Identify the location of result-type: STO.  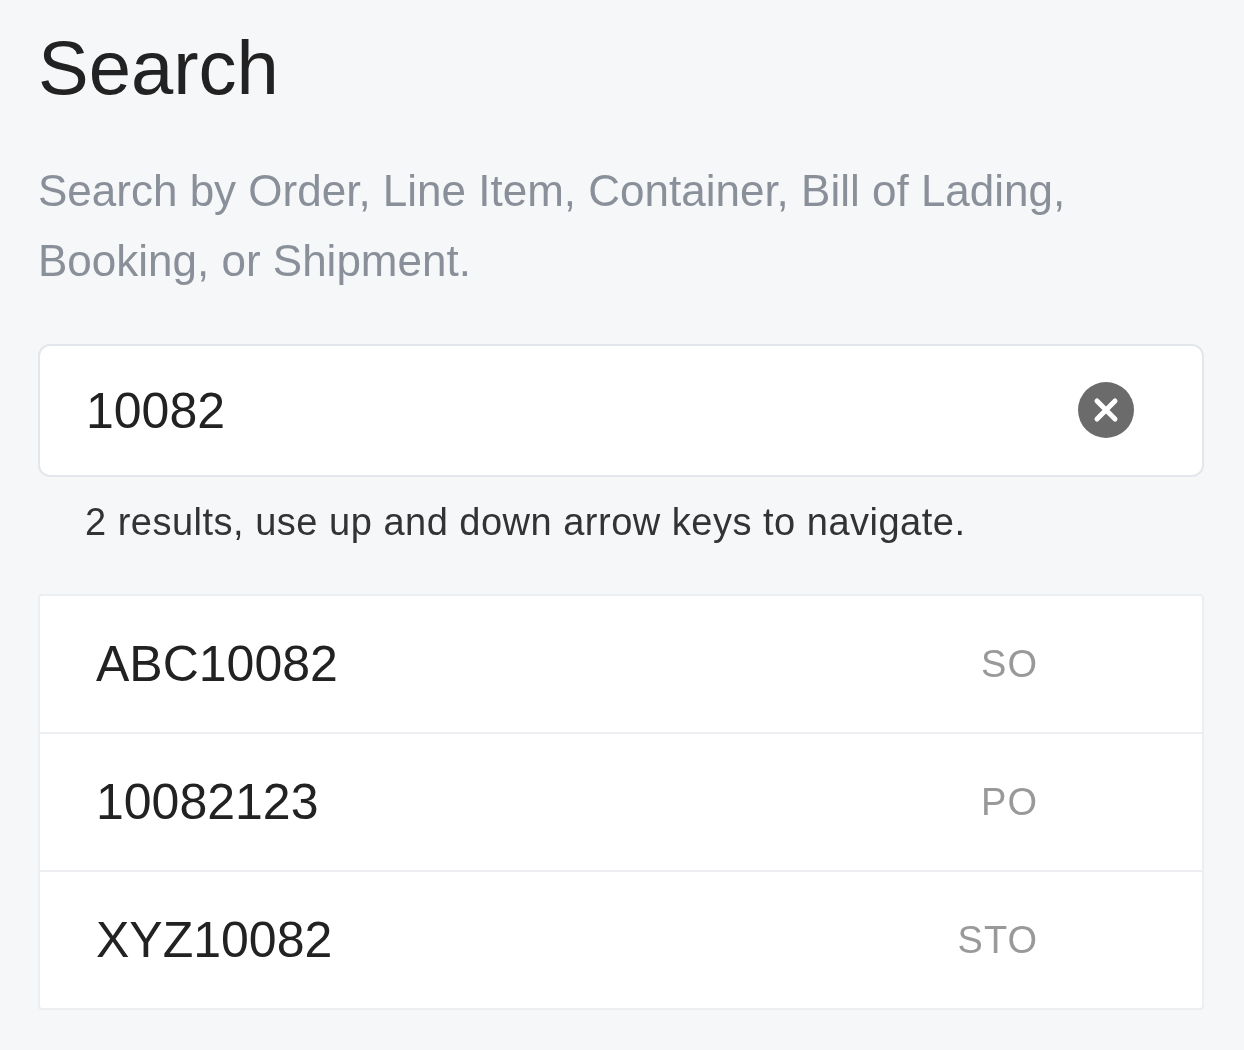
(997, 940).